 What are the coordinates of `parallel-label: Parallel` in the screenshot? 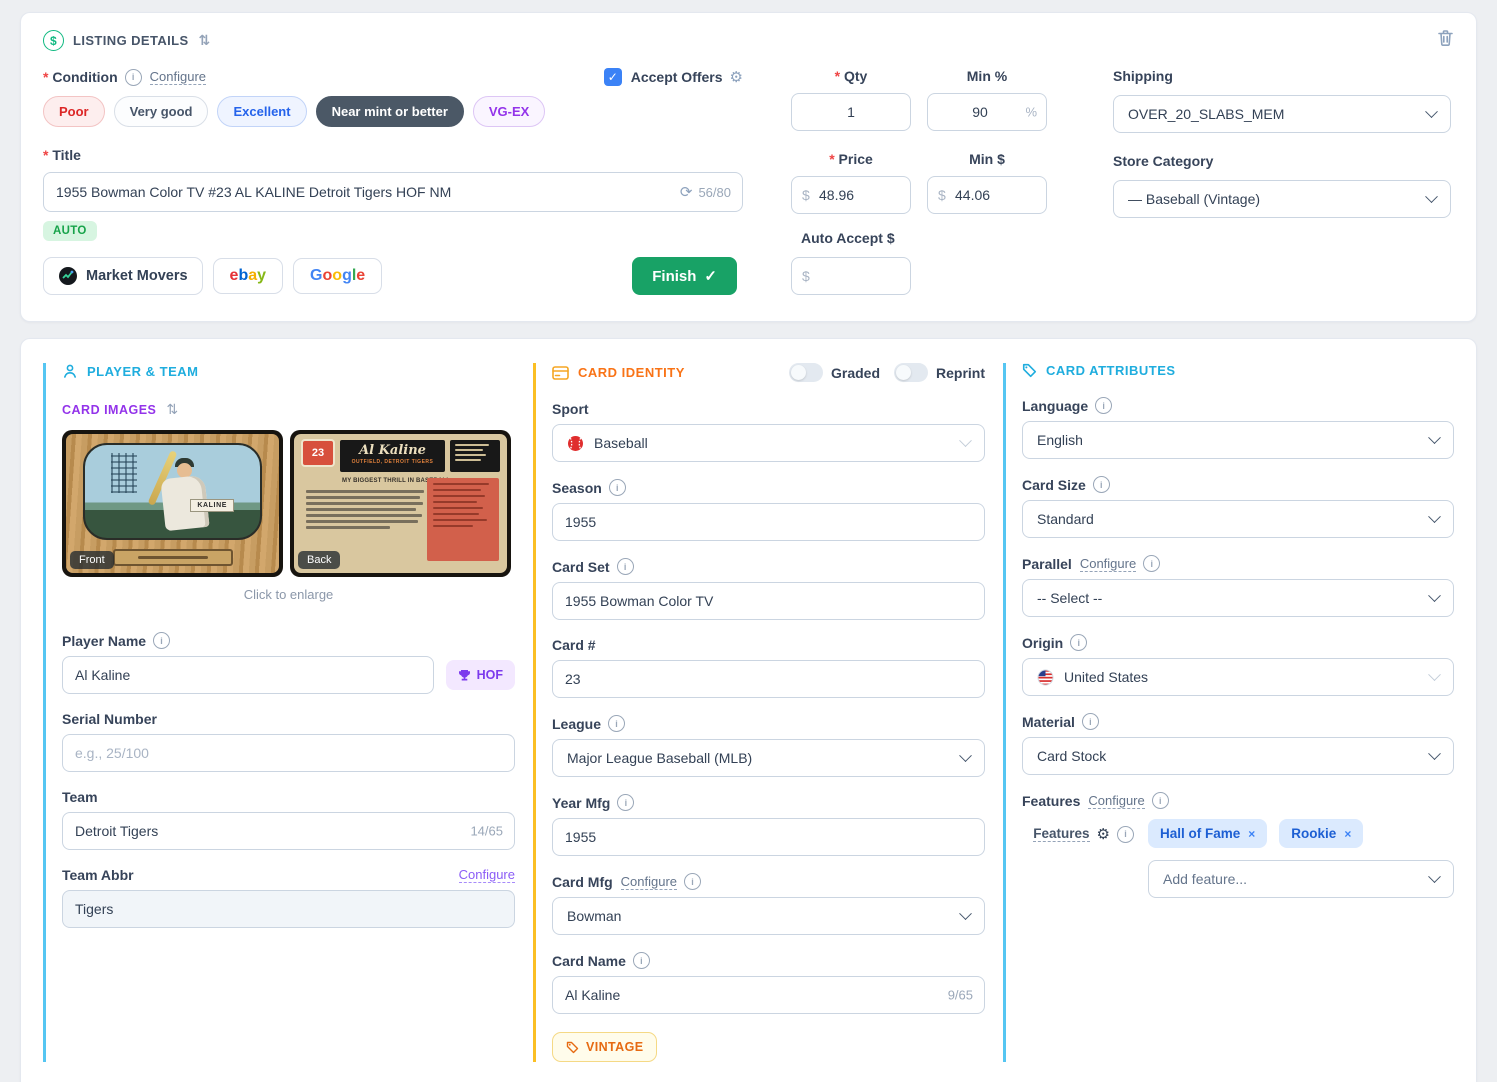 It's located at (1047, 563).